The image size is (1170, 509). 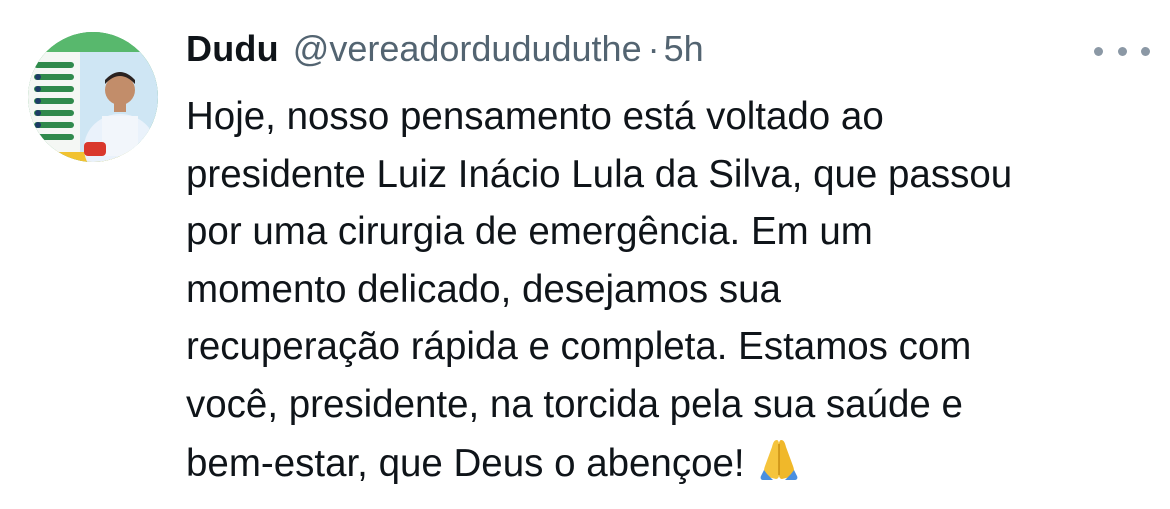 What do you see at coordinates (483, 289) in the screenshot?
I see `tweet-text-line: momento delicado, desejamos sua` at bounding box center [483, 289].